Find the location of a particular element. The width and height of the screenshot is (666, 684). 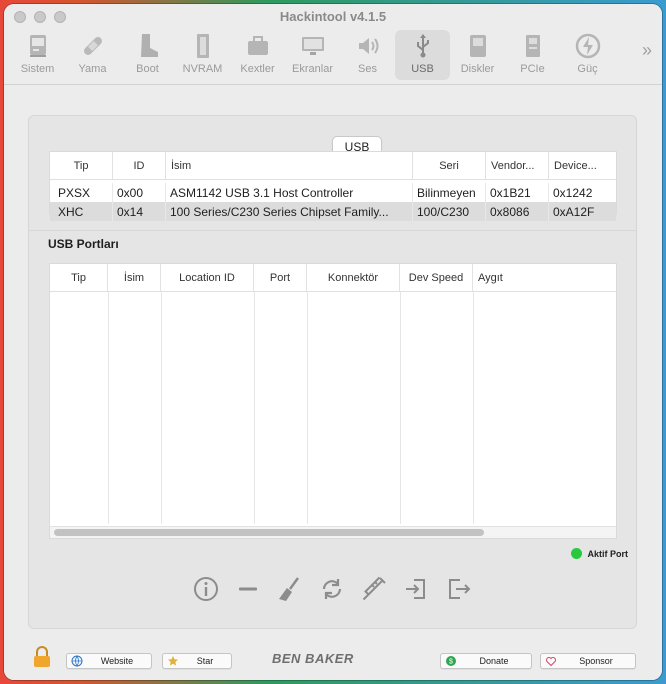

cell-vendor: 0x8086 is located at coordinates (517, 211).